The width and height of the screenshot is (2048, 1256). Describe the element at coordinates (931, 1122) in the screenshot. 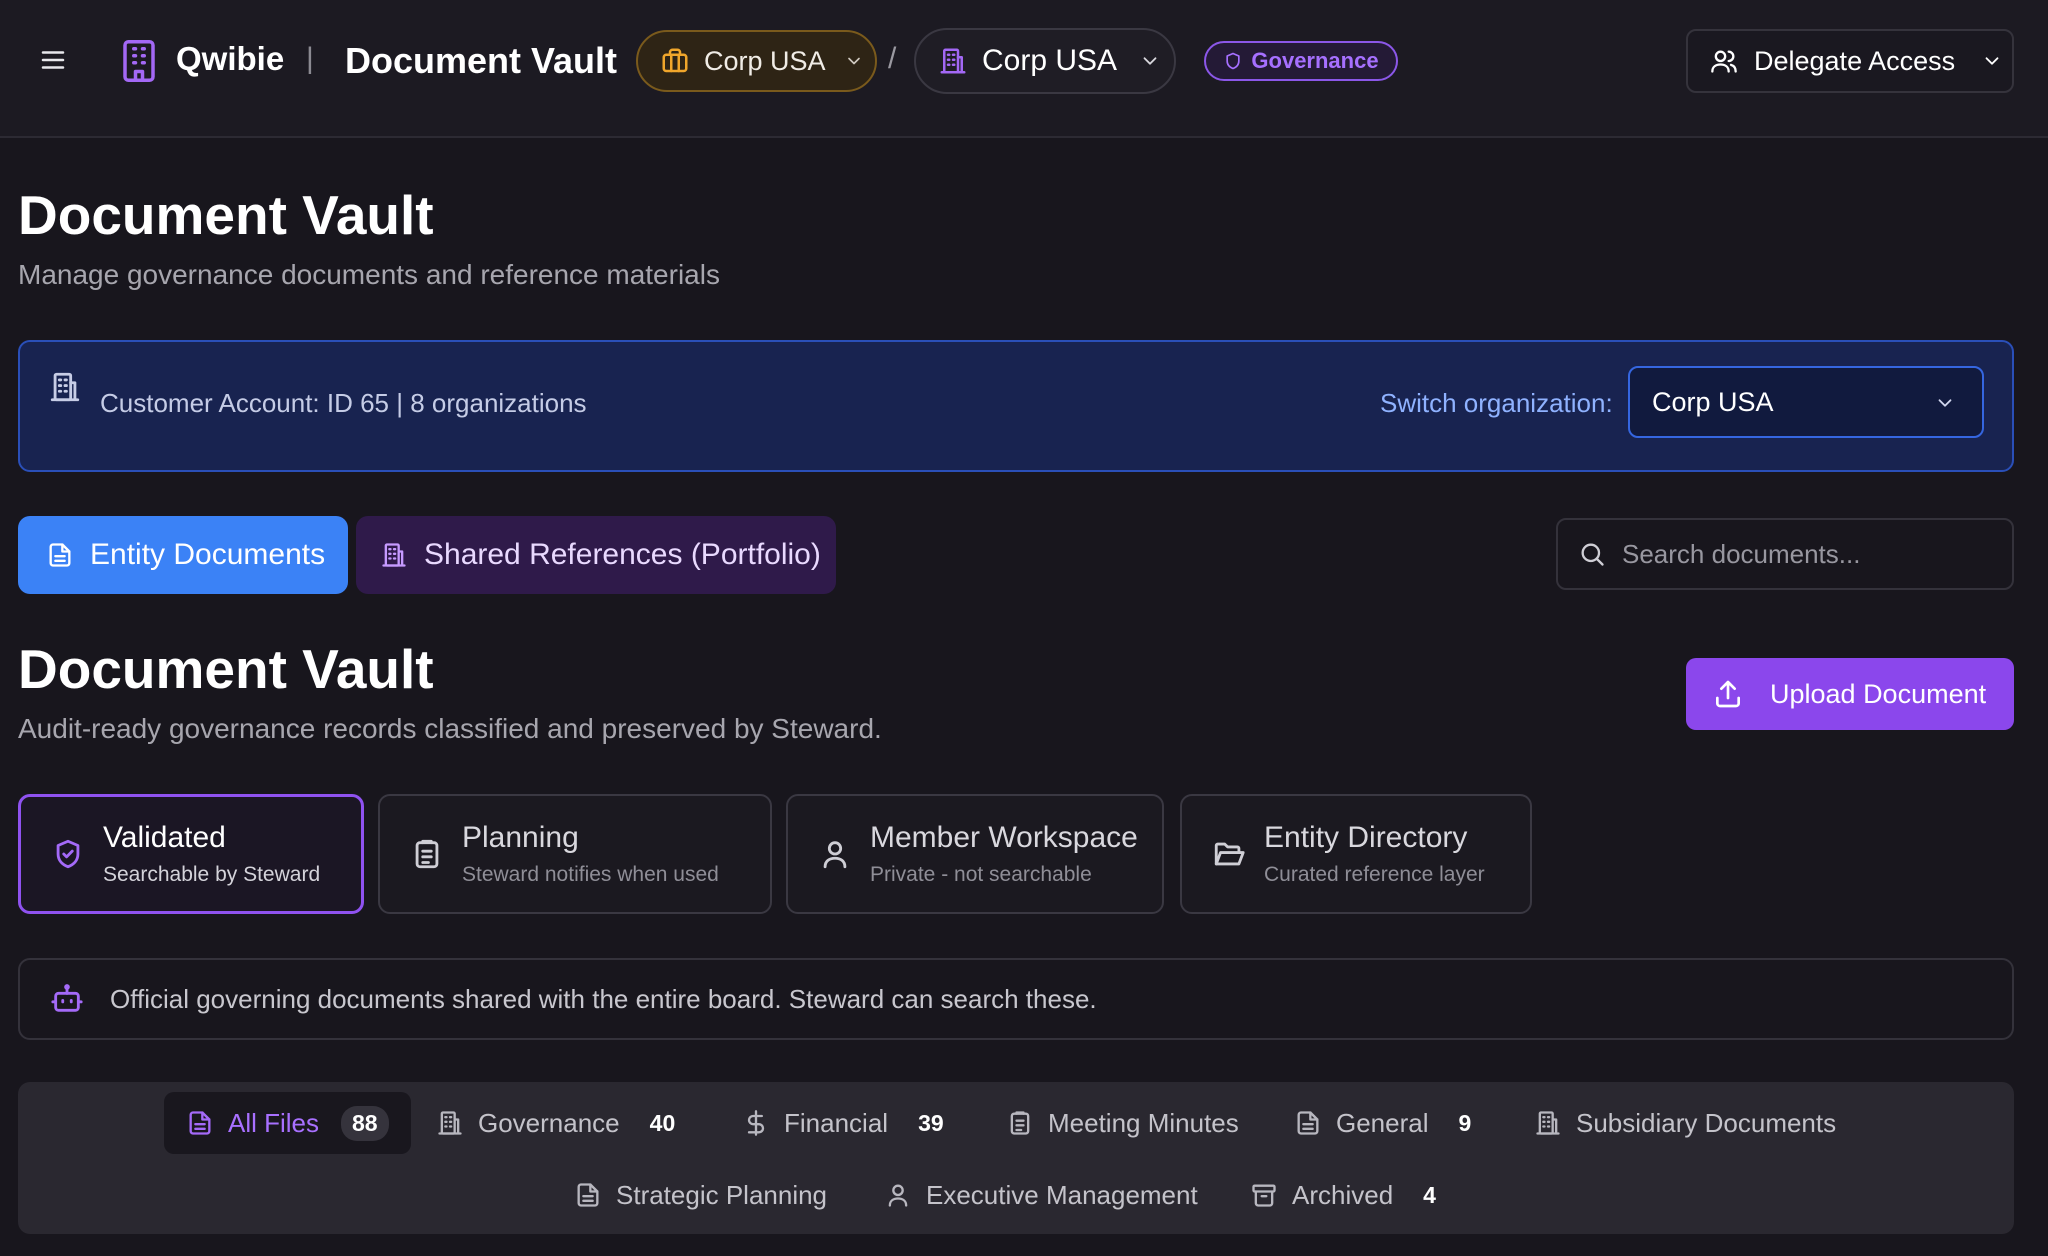

I see `category-count: 39` at that location.